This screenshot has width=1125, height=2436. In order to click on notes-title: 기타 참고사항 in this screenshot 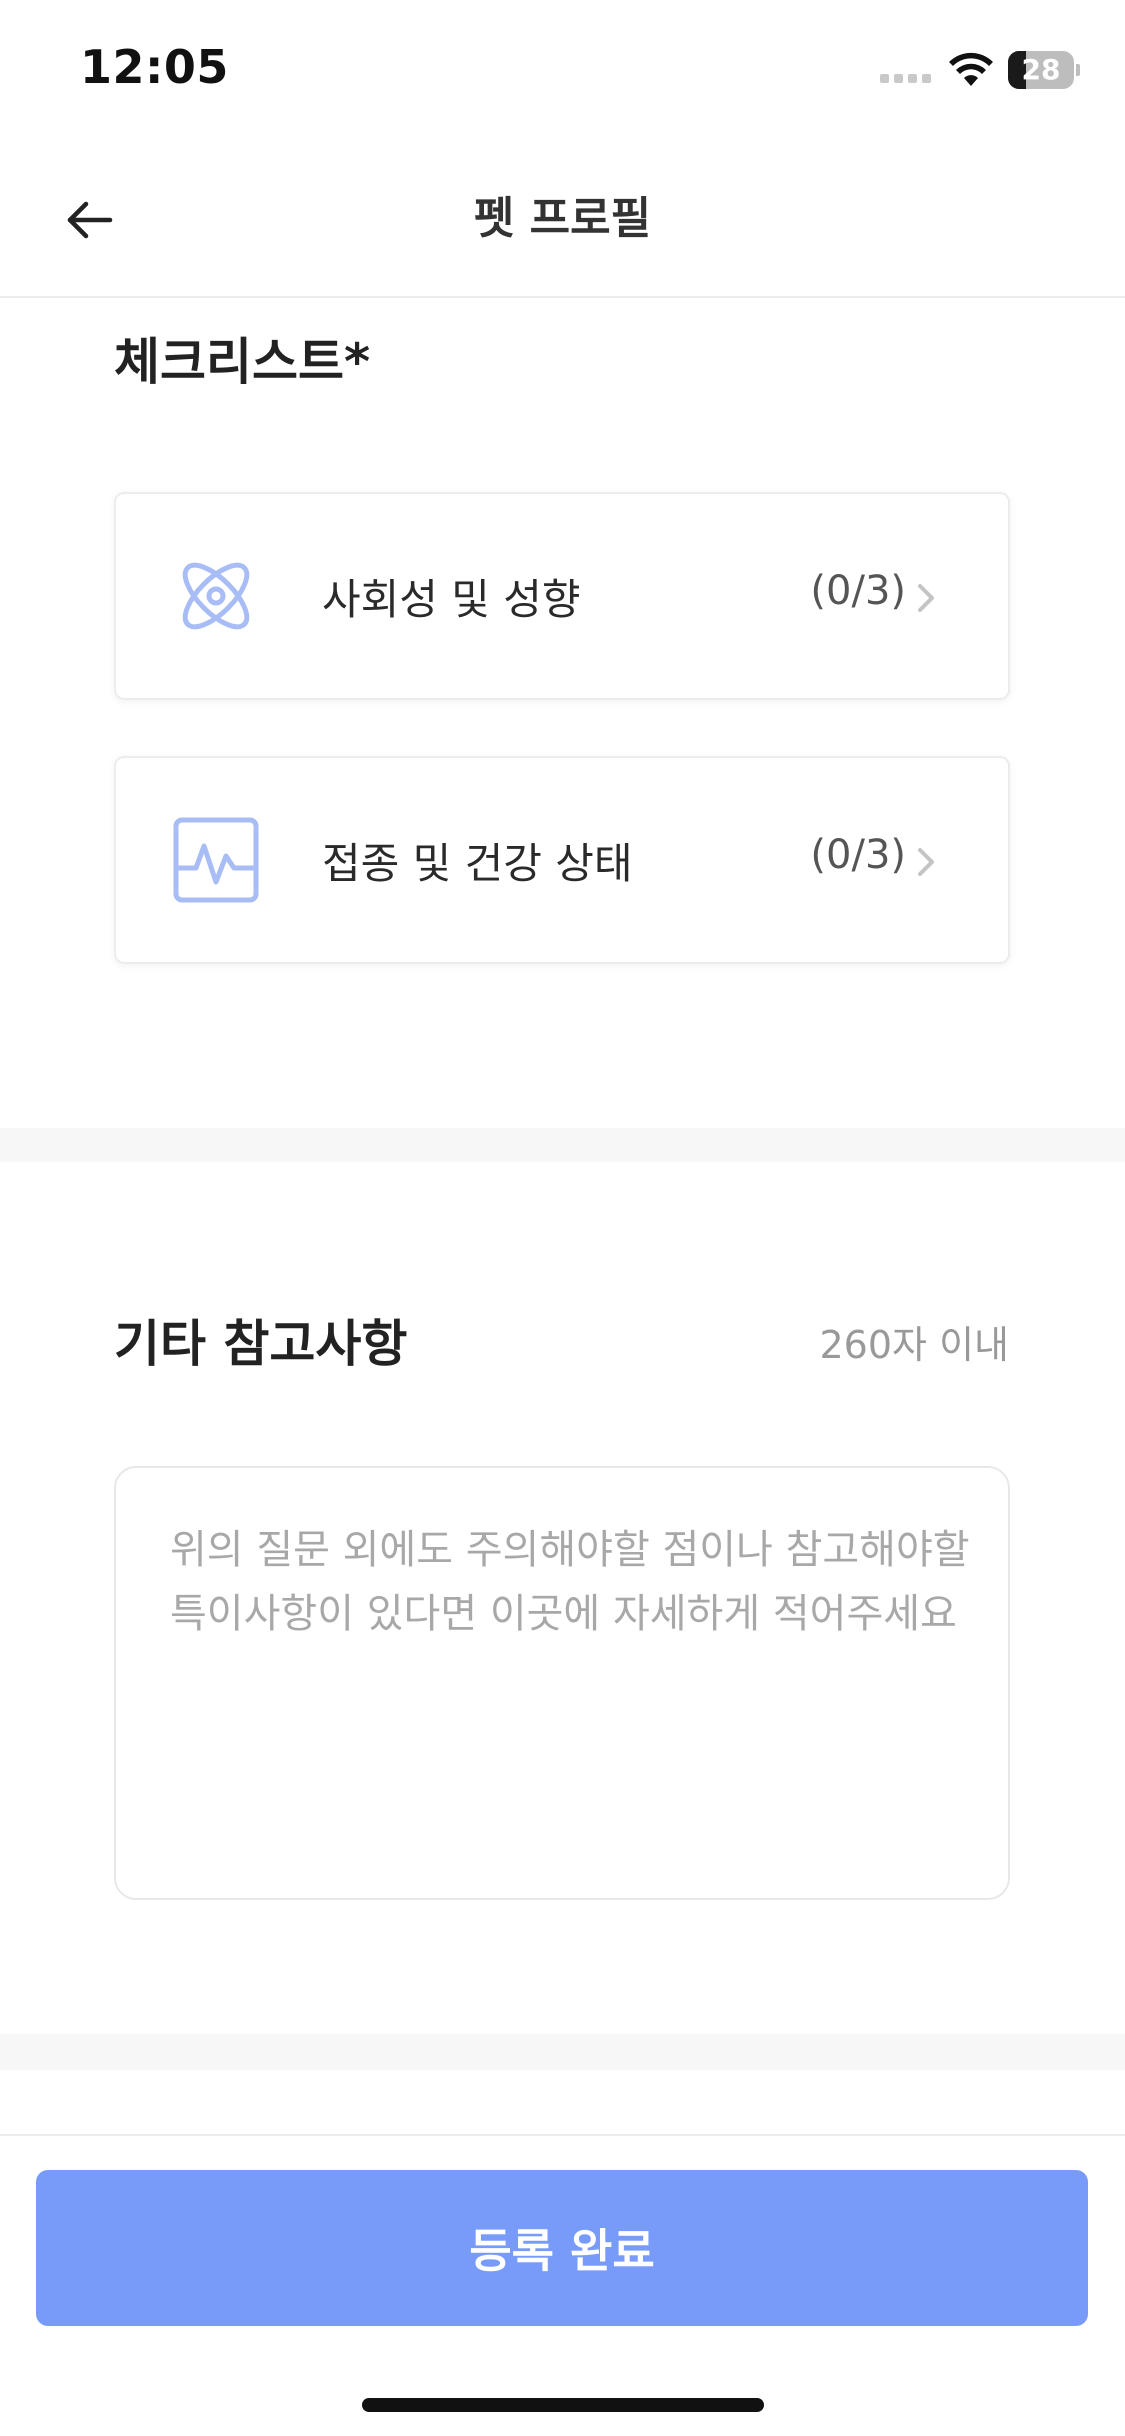, I will do `click(261, 1344)`.